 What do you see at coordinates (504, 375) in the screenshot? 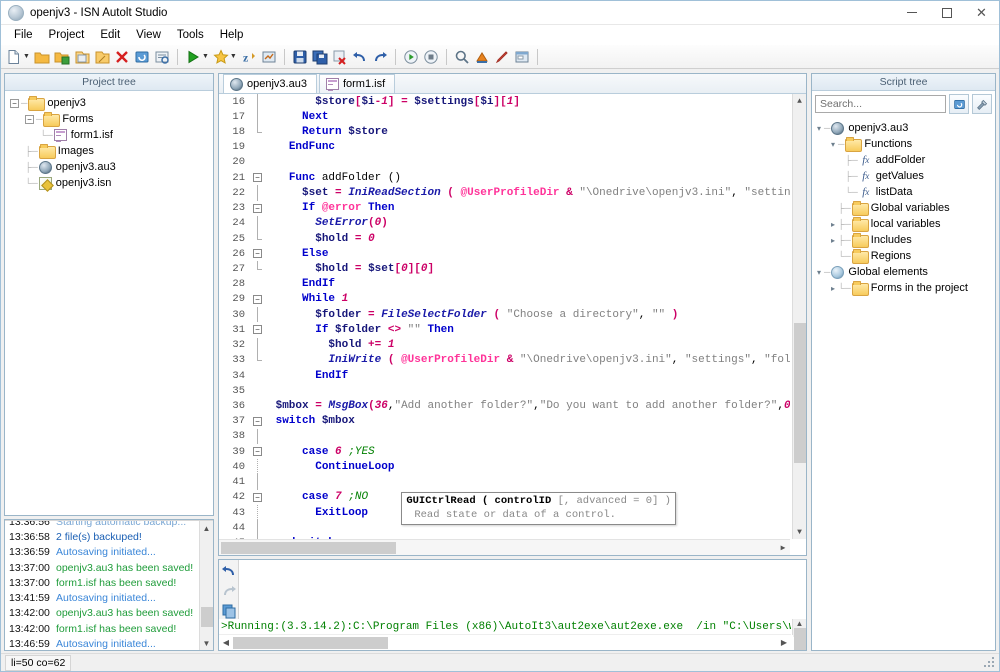
I see `code-line: 34 EndIf` at bounding box center [504, 375].